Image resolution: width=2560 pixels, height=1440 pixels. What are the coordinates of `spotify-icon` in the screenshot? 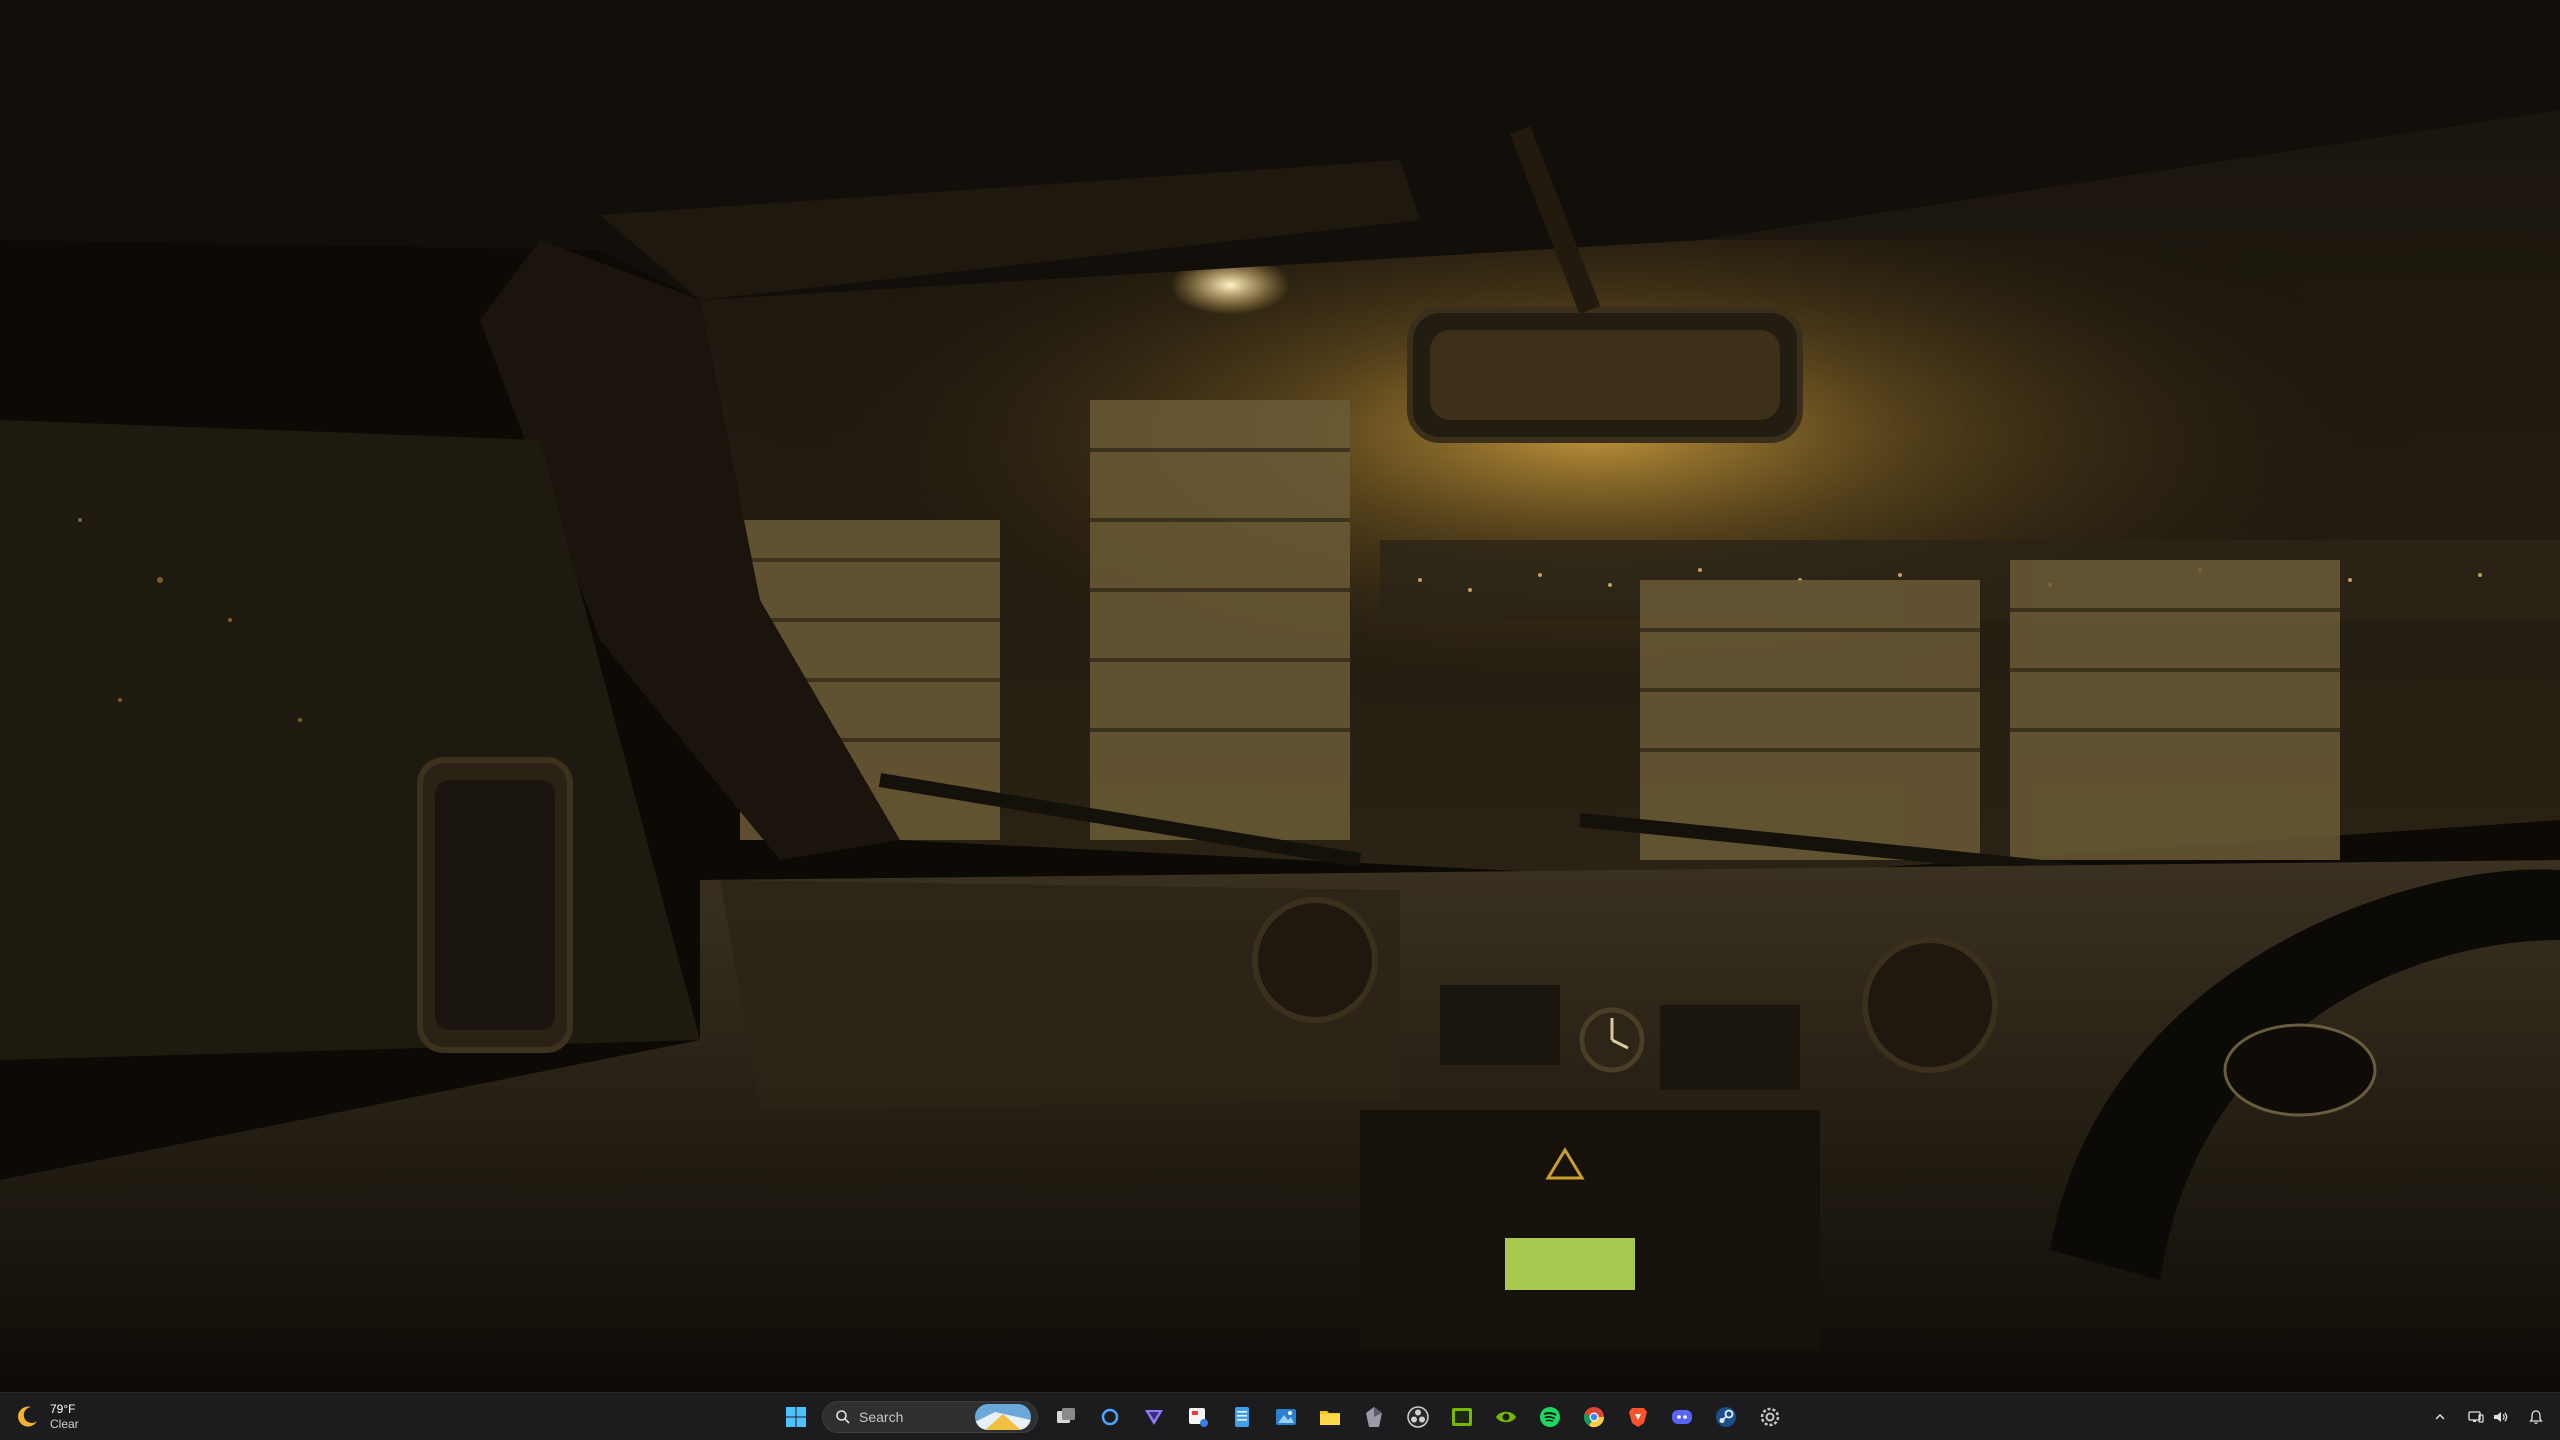 It's located at (1550, 1417).